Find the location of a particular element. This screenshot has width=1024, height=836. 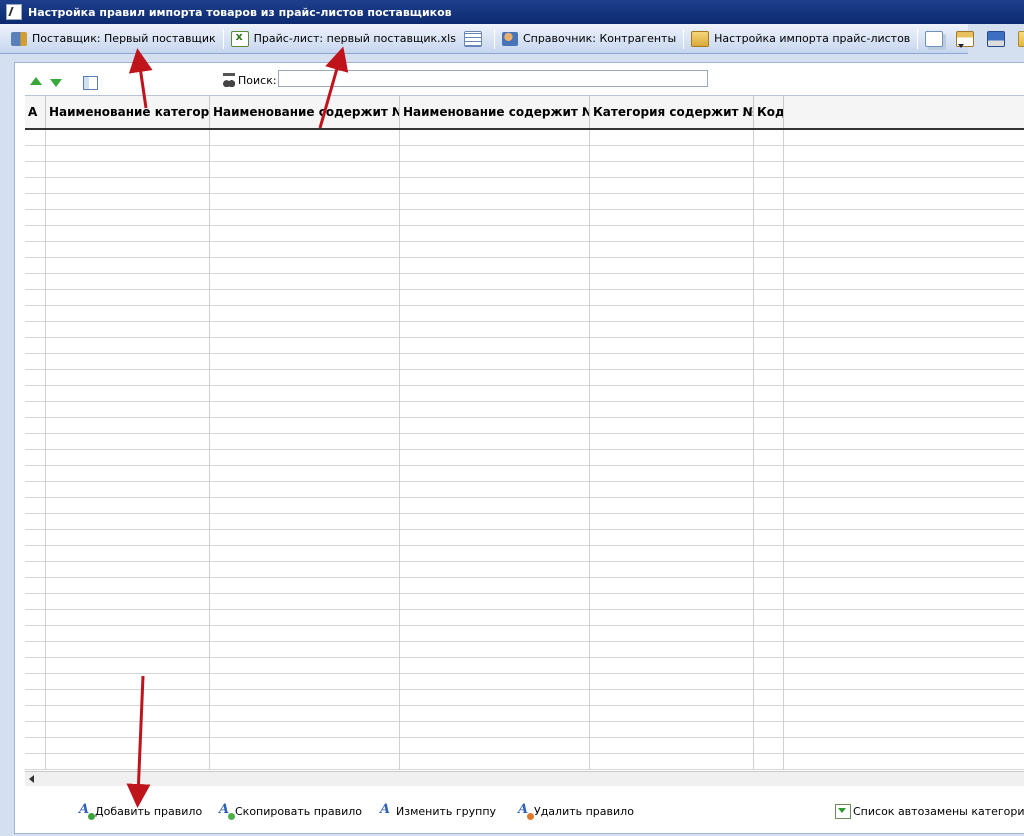

copy-button is located at coordinates (936, 39).